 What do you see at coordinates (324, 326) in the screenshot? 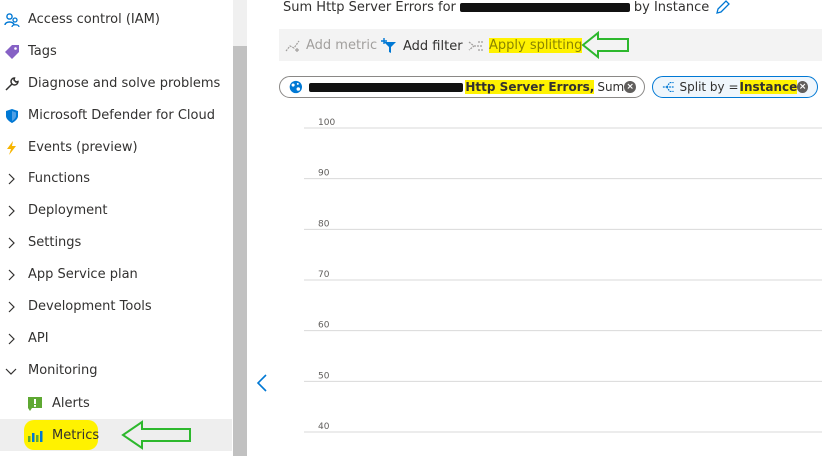
I see `y-tick-label: 60` at bounding box center [324, 326].